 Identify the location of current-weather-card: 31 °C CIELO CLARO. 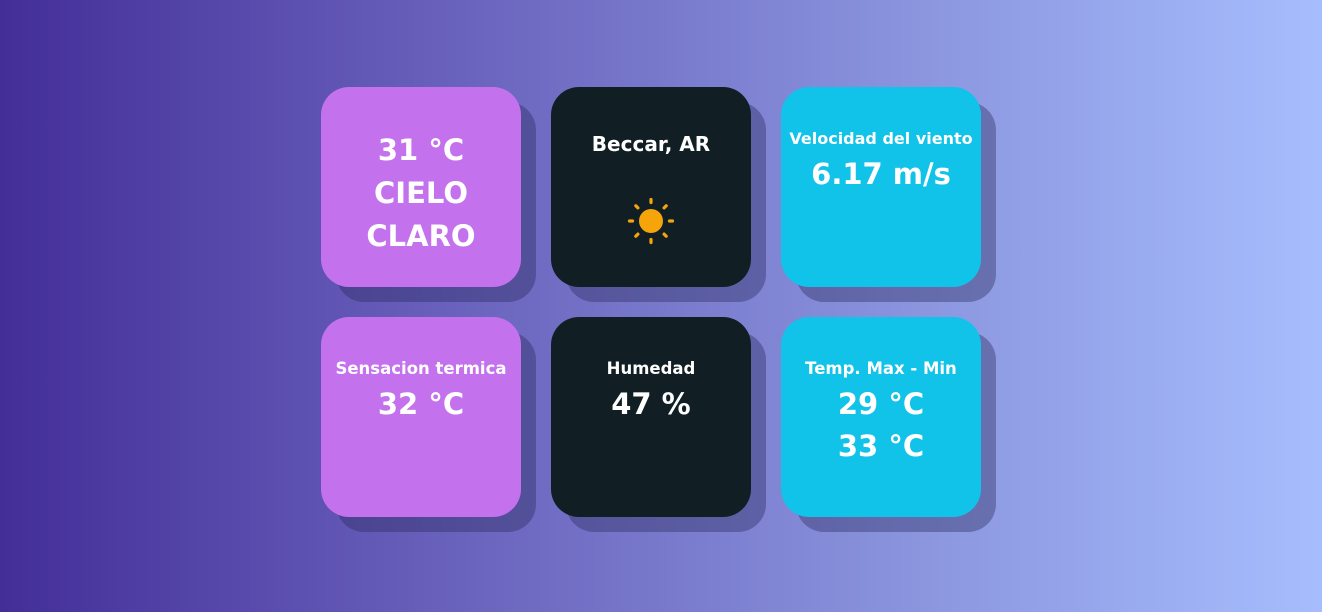
(421, 187).